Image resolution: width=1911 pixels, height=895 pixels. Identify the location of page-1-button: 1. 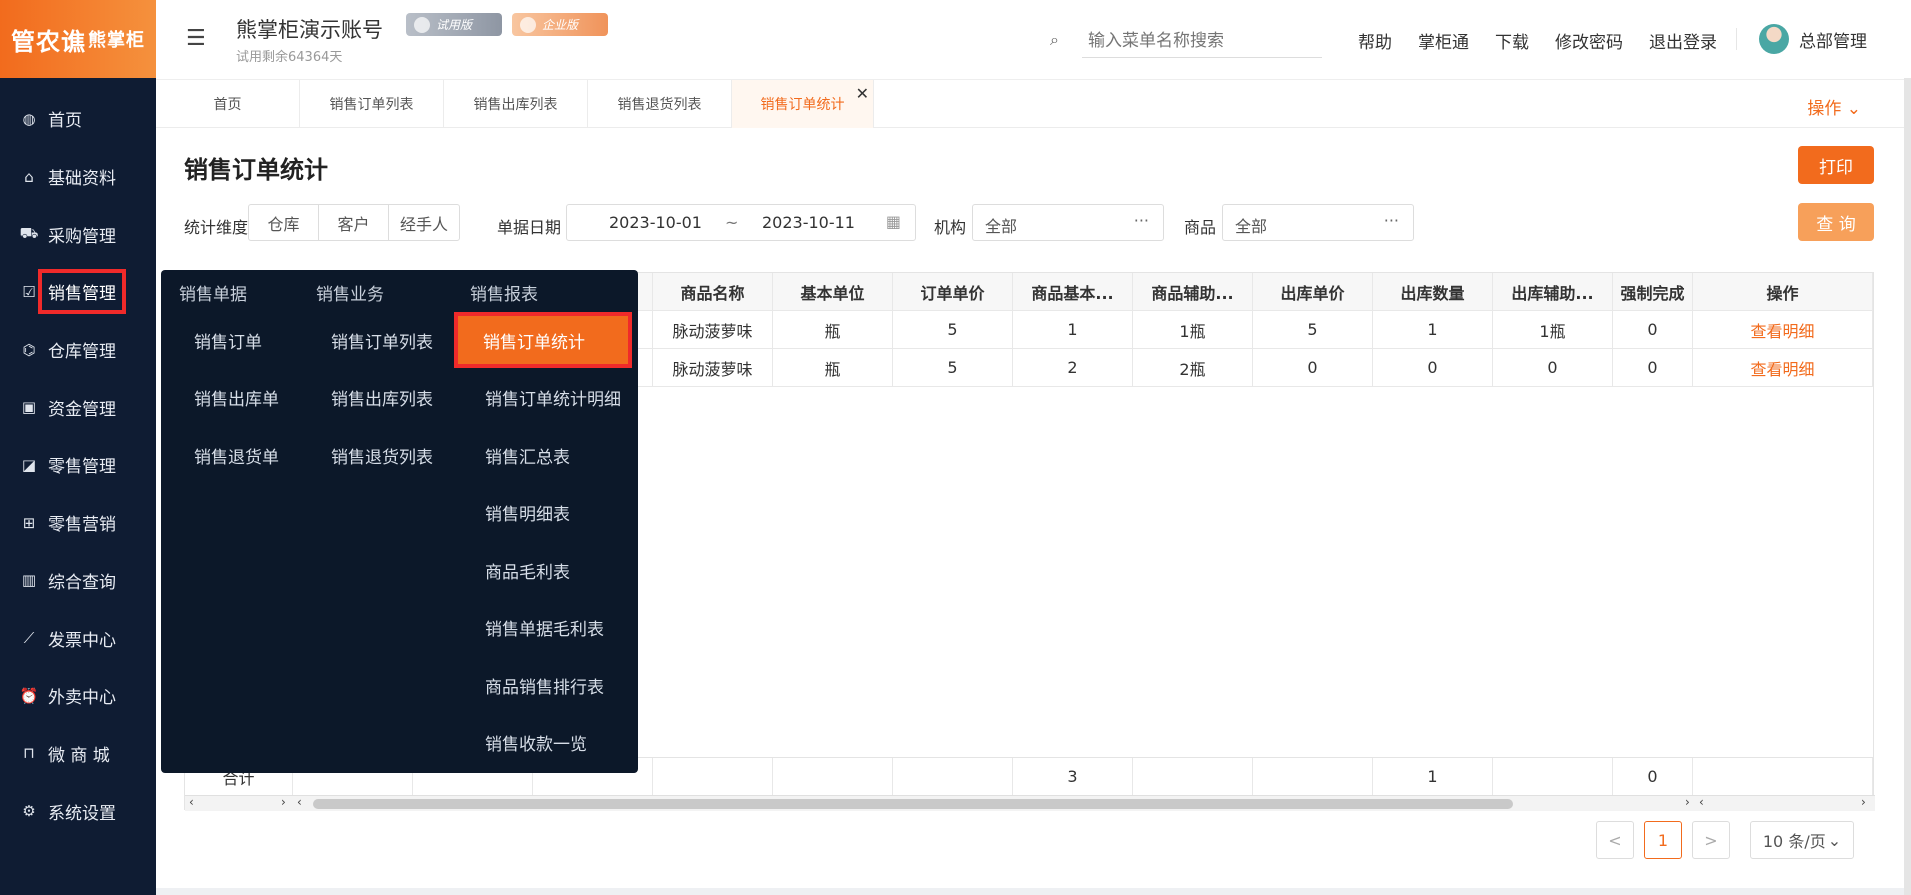
(1663, 840).